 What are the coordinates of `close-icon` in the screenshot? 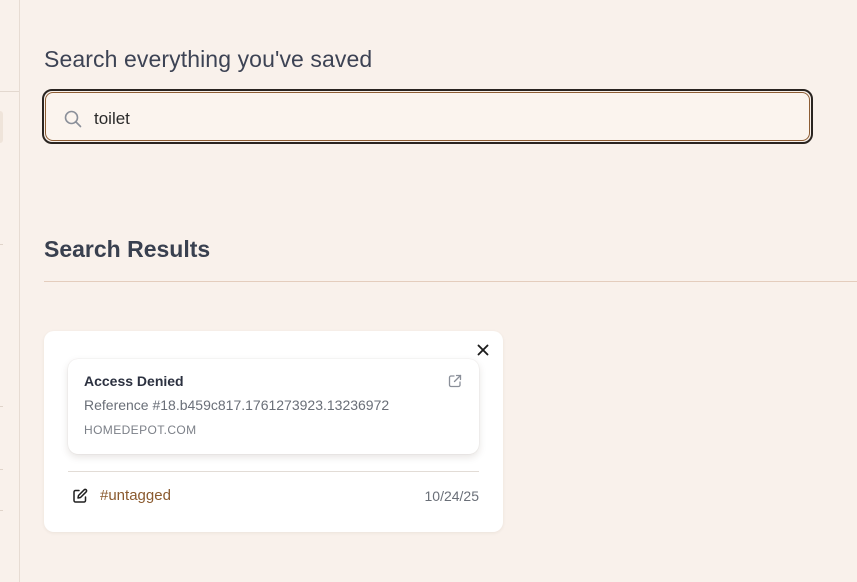 It's located at (483, 350).